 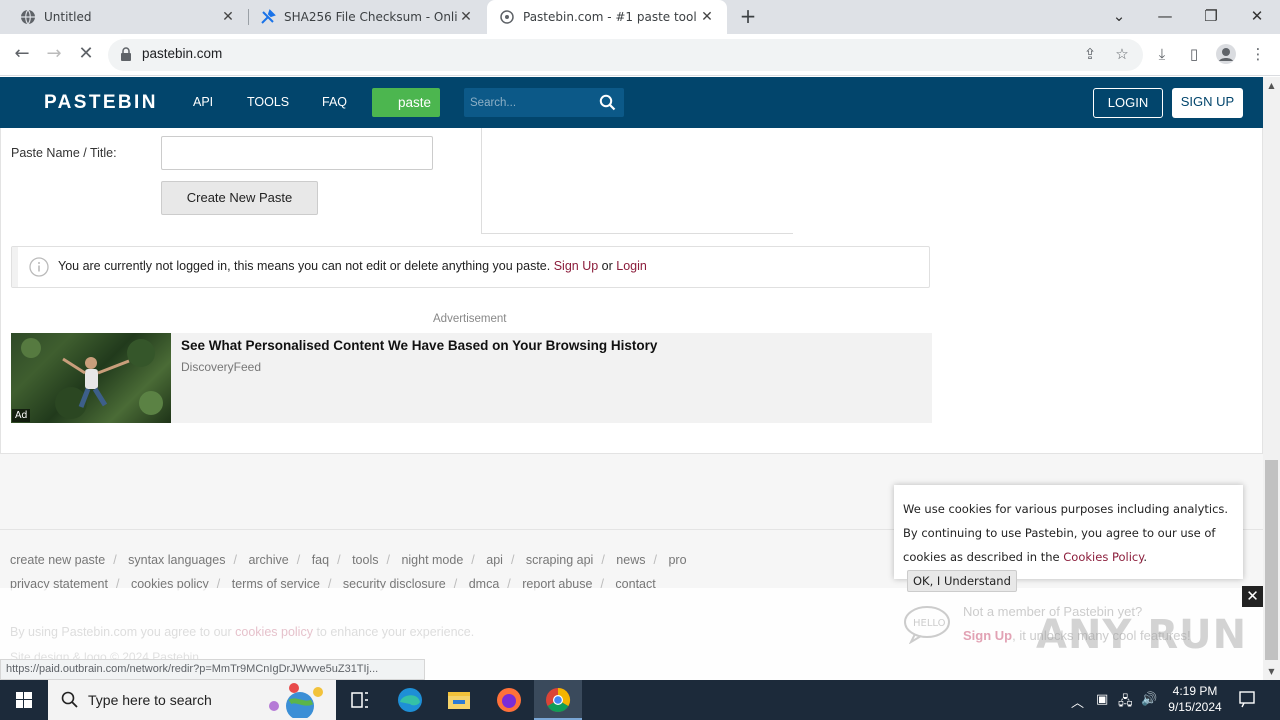 I want to click on network-icon: 🖧, so click(x=1125, y=703).